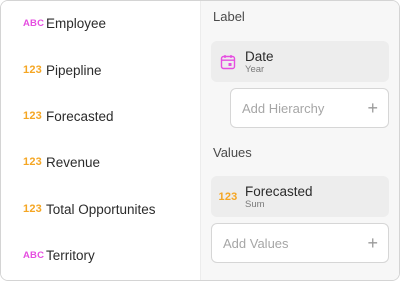  What do you see at coordinates (80, 116) in the screenshot?
I see `field-label: Forecasted` at bounding box center [80, 116].